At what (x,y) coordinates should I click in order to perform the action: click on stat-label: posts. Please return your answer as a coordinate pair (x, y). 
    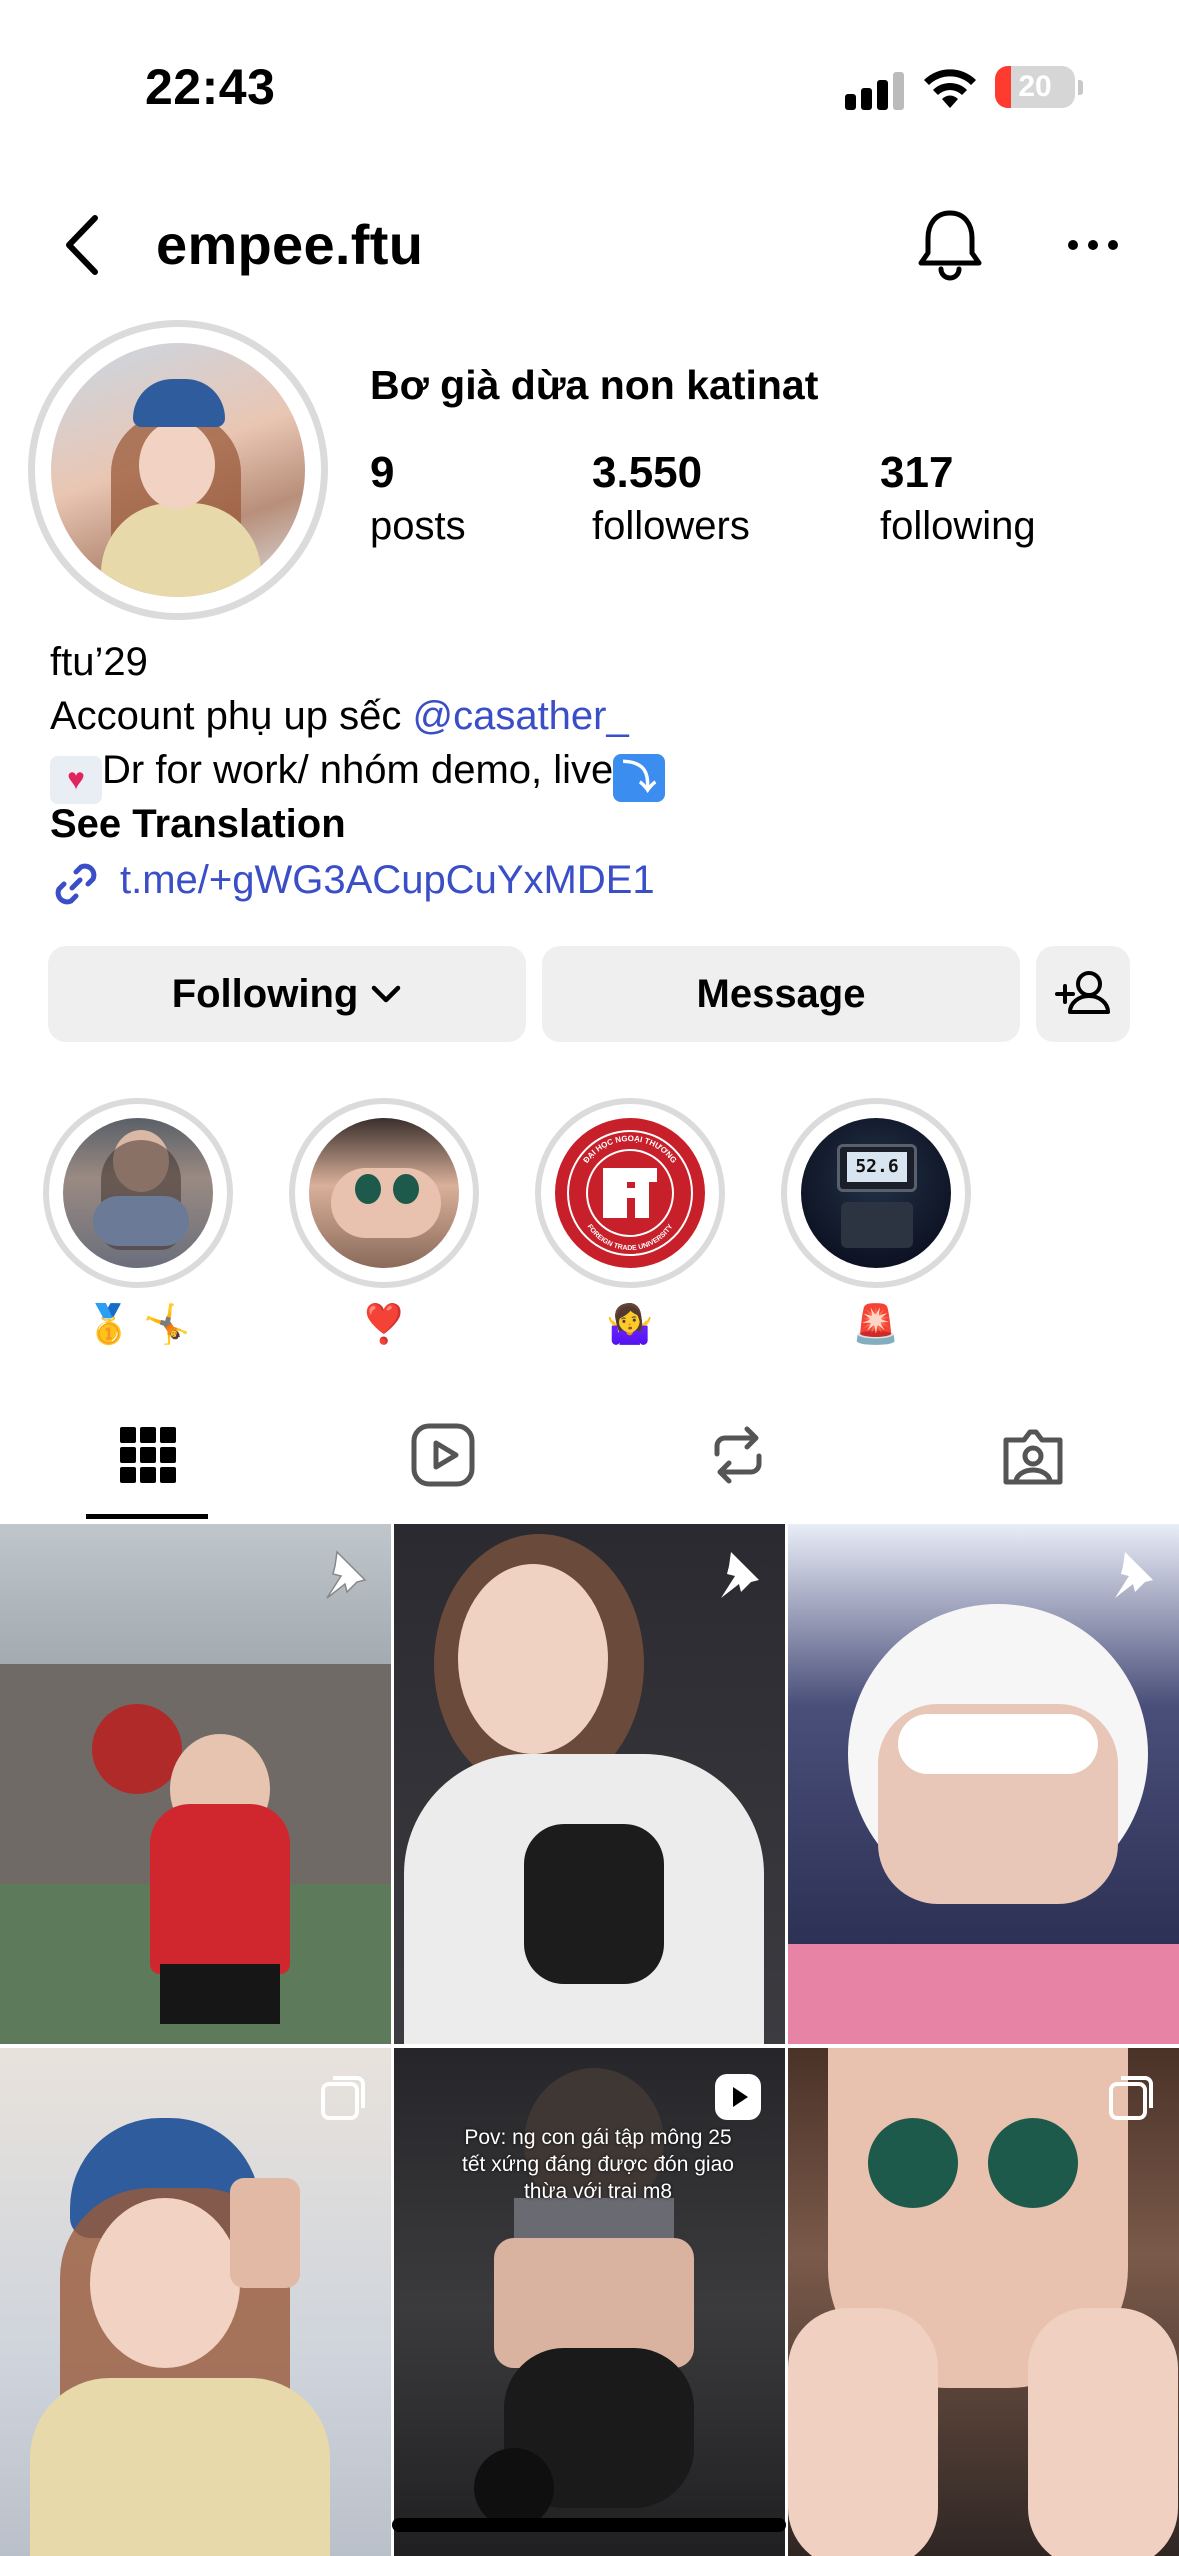
    Looking at the image, I should click on (418, 526).